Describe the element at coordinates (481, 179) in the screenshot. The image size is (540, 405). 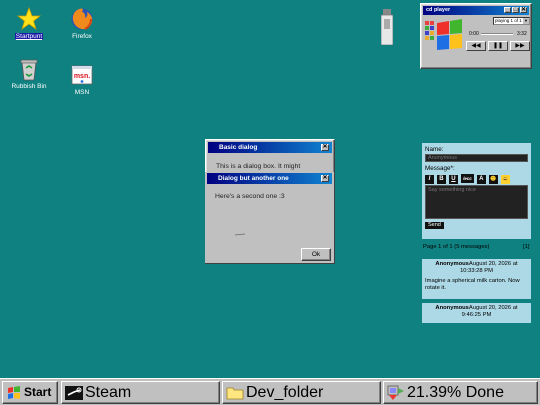
I see `color-button: A` at that location.